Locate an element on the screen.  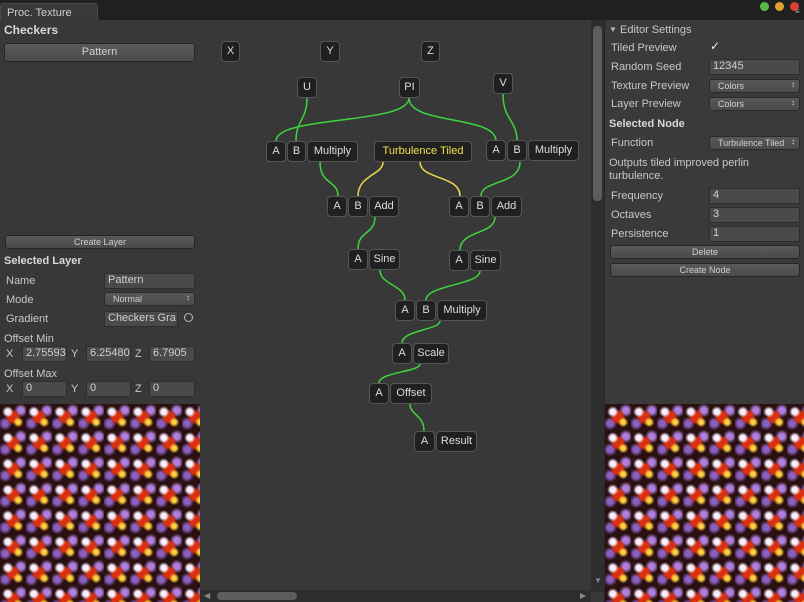
persistence-label: Persistence is located at coordinates (640, 234).